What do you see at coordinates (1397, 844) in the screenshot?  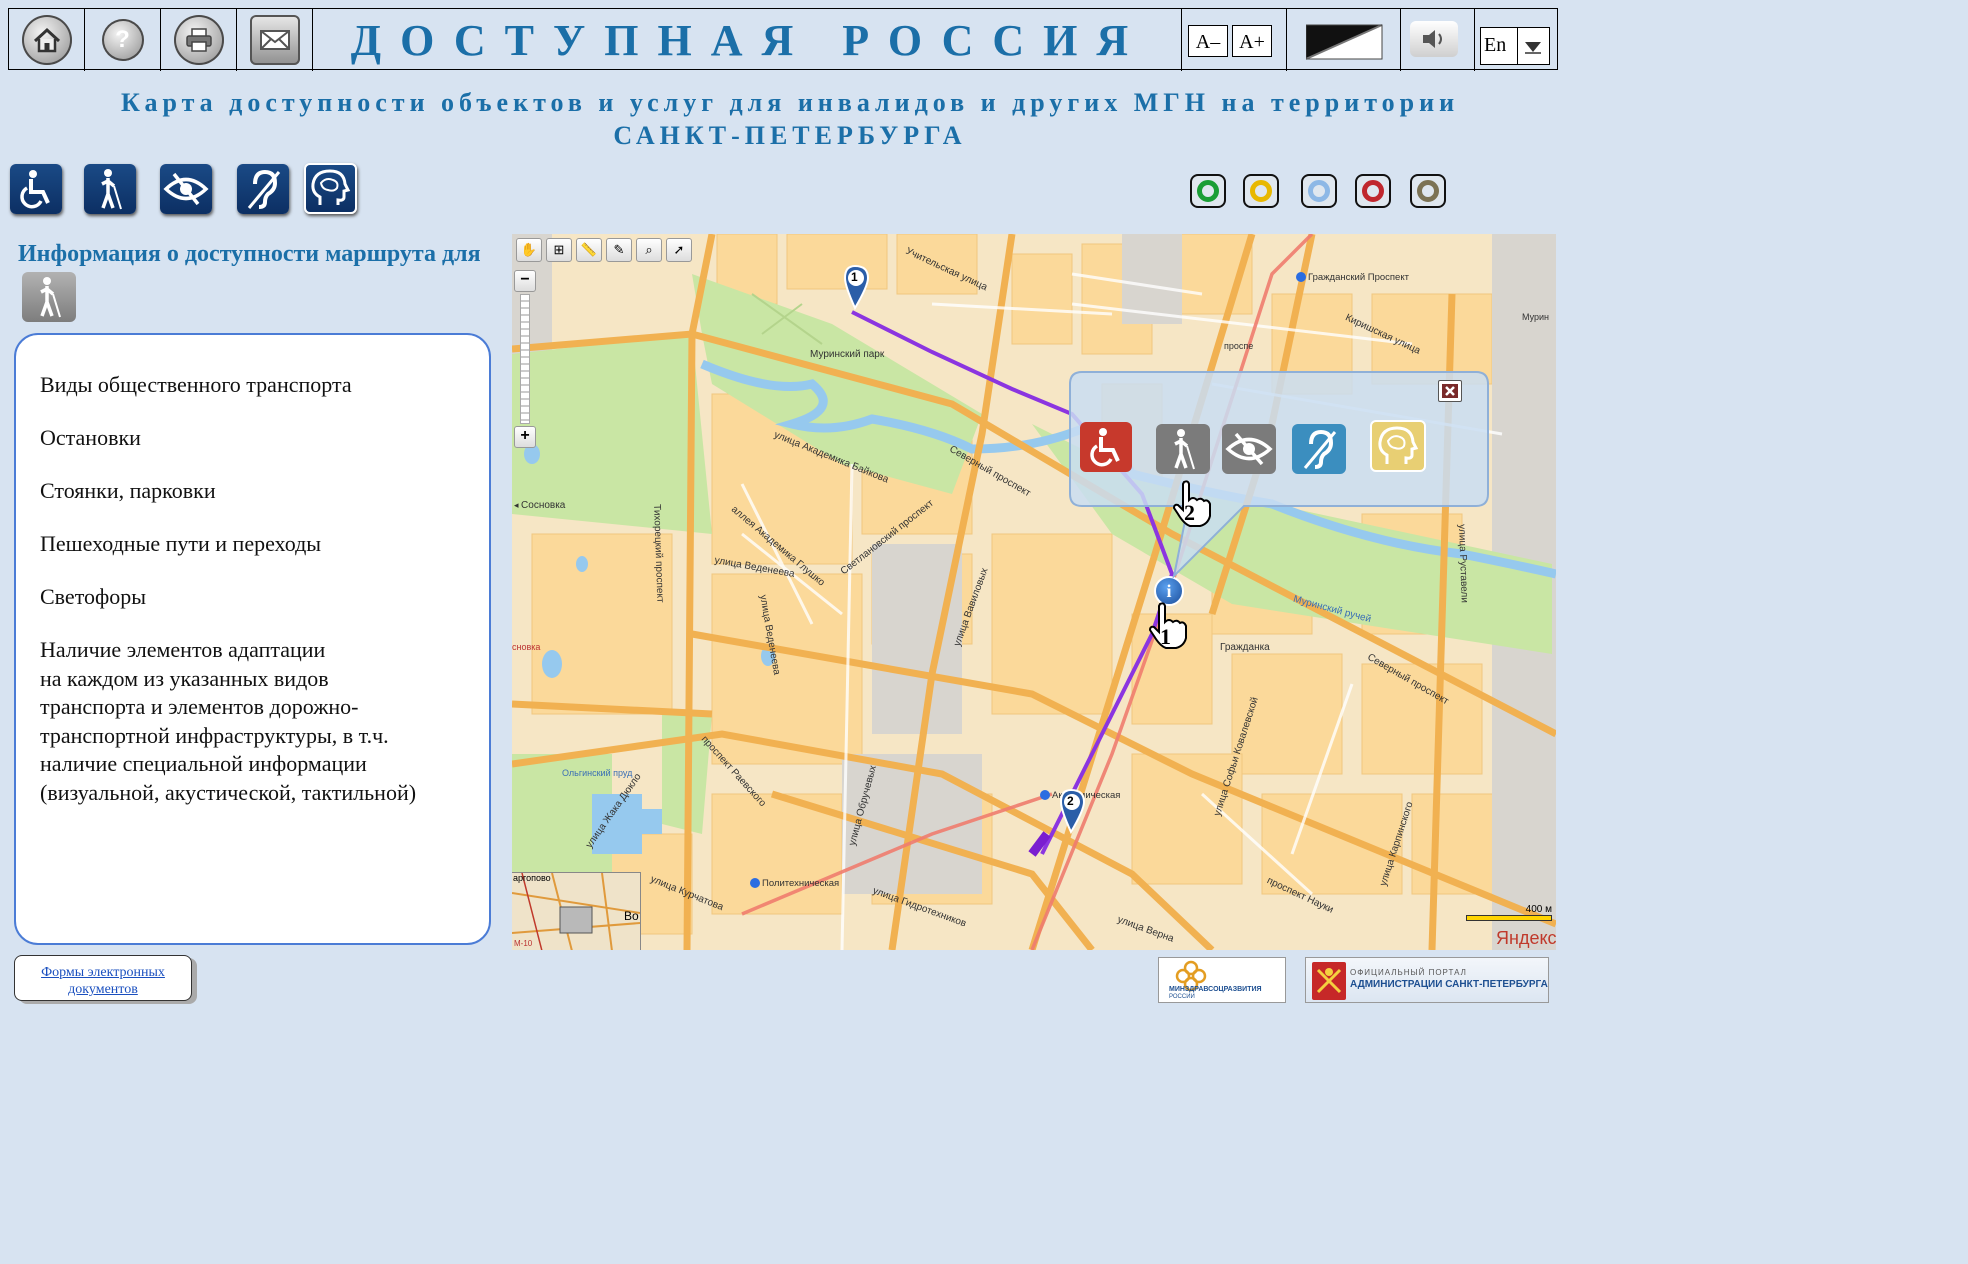 I see `map-label: улица Карпинского` at bounding box center [1397, 844].